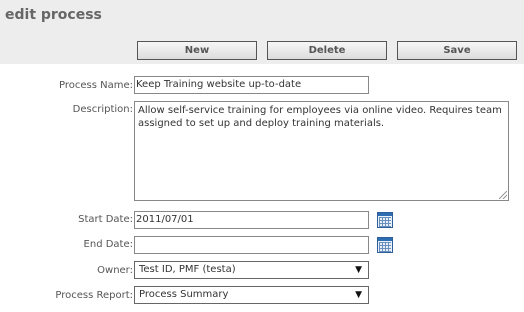  Describe the element at coordinates (96, 85) in the screenshot. I see `process-name-label: Process Name:` at that location.